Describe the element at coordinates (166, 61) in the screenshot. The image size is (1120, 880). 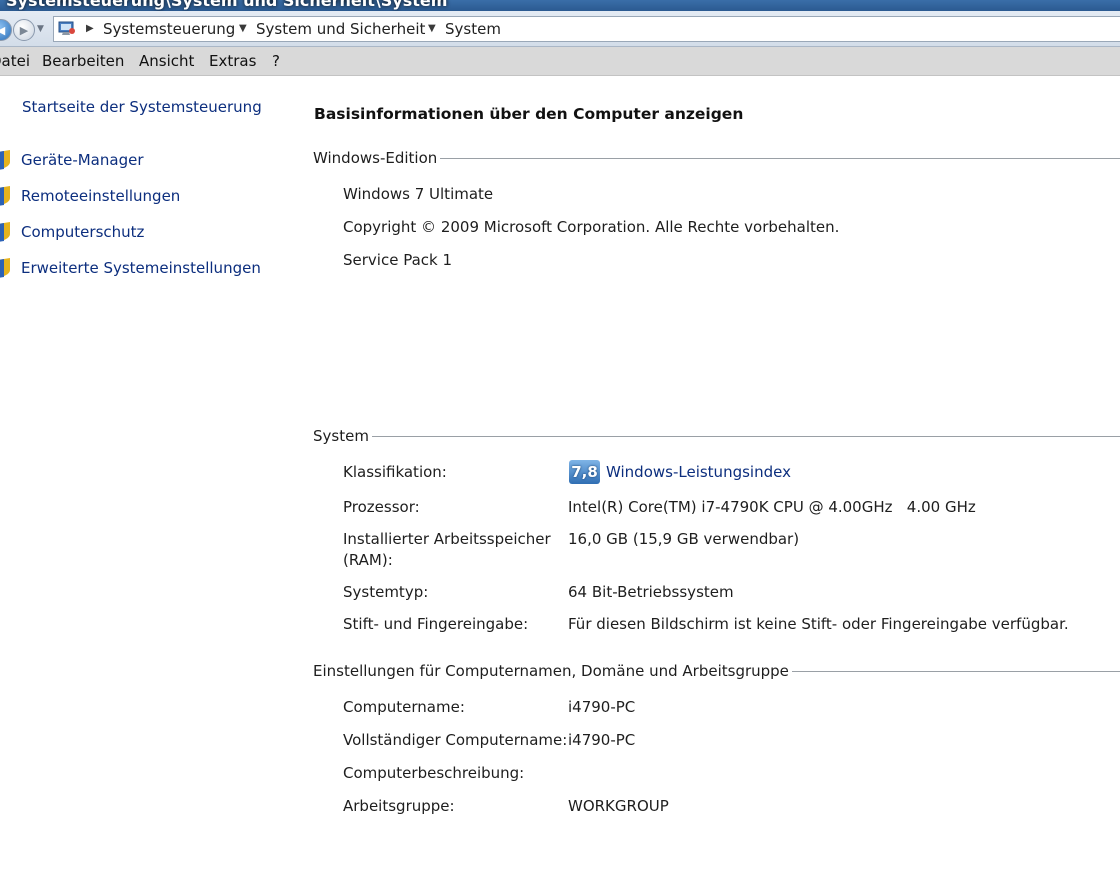
I see `menu-ansicht: Ansicht` at that location.